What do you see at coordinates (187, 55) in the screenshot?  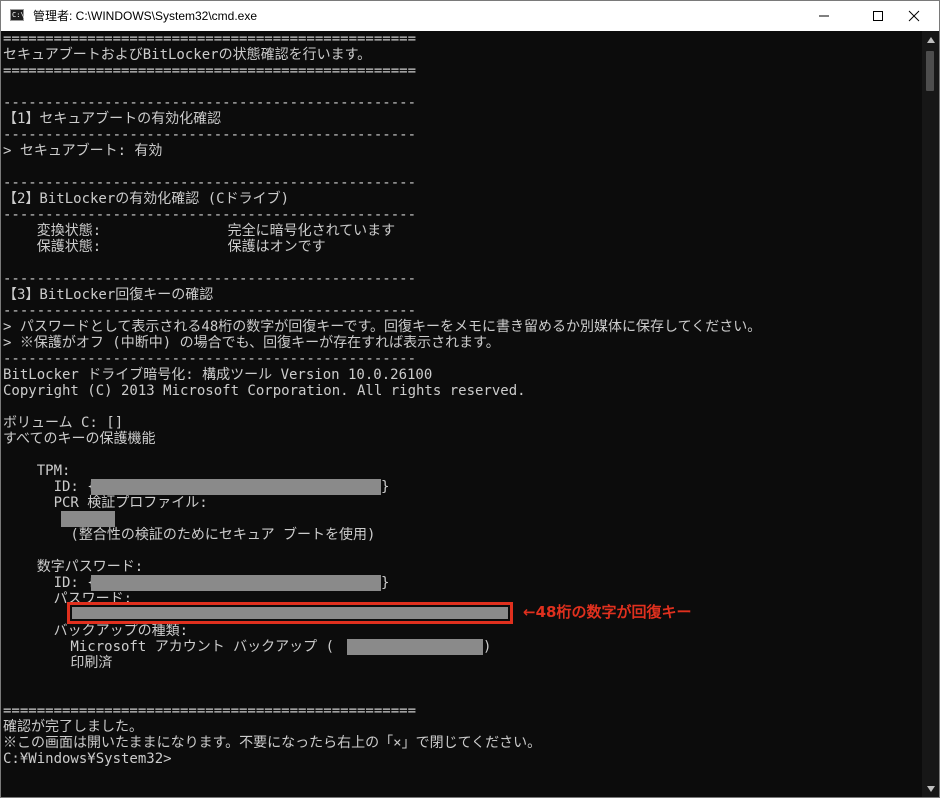 I see `console-line: セキュアブートおよびBitLockerの状態確認を行います。` at bounding box center [187, 55].